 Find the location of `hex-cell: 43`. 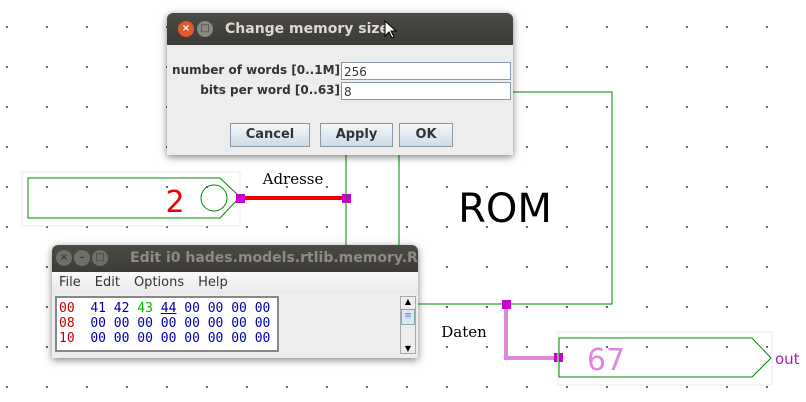

hex-cell: 43 is located at coordinates (145, 308).